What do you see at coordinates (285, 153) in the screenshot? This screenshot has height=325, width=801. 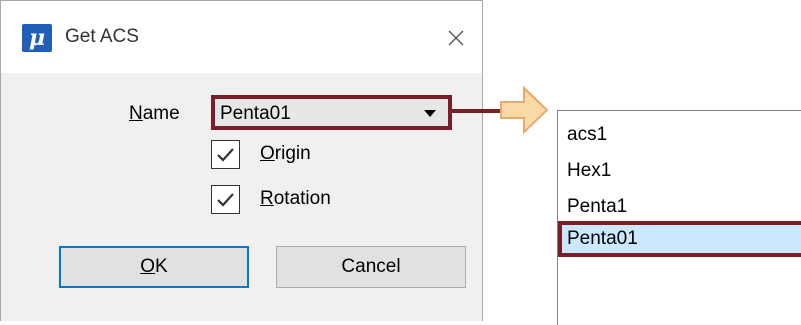 I see `origin-label: Origin` at bounding box center [285, 153].